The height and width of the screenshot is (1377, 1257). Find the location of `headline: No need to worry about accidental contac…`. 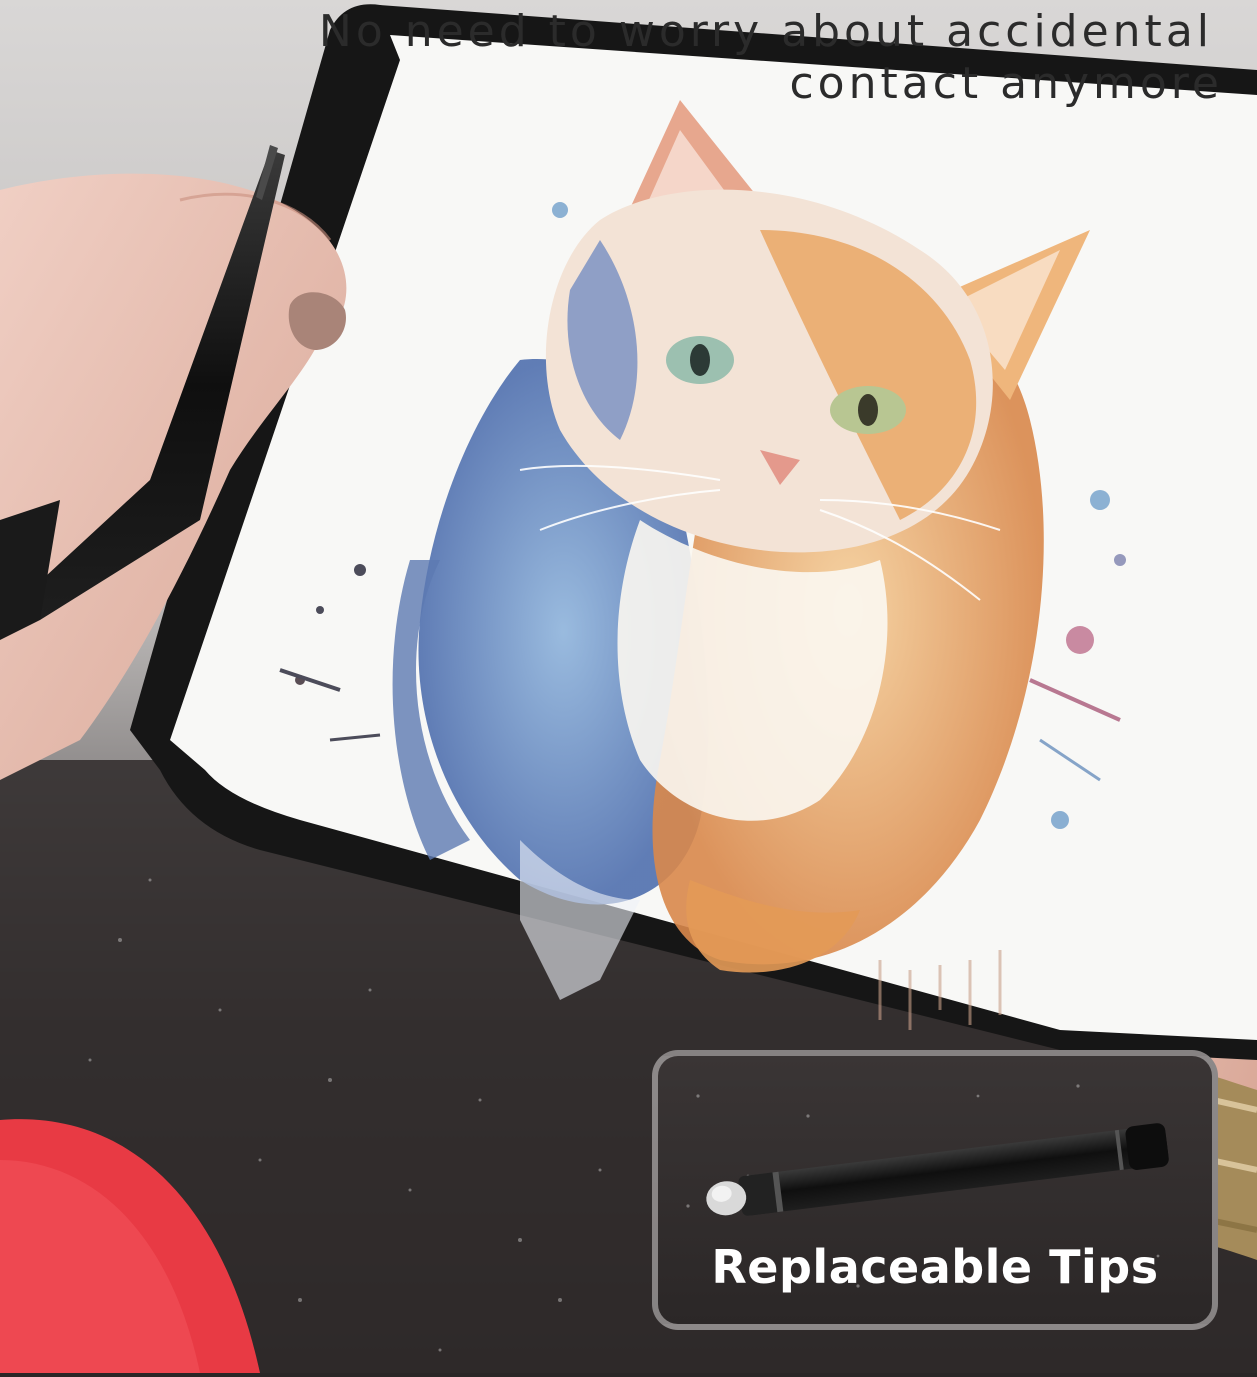

headline: No need to worry about accidental contac… is located at coordinates (771, 58).